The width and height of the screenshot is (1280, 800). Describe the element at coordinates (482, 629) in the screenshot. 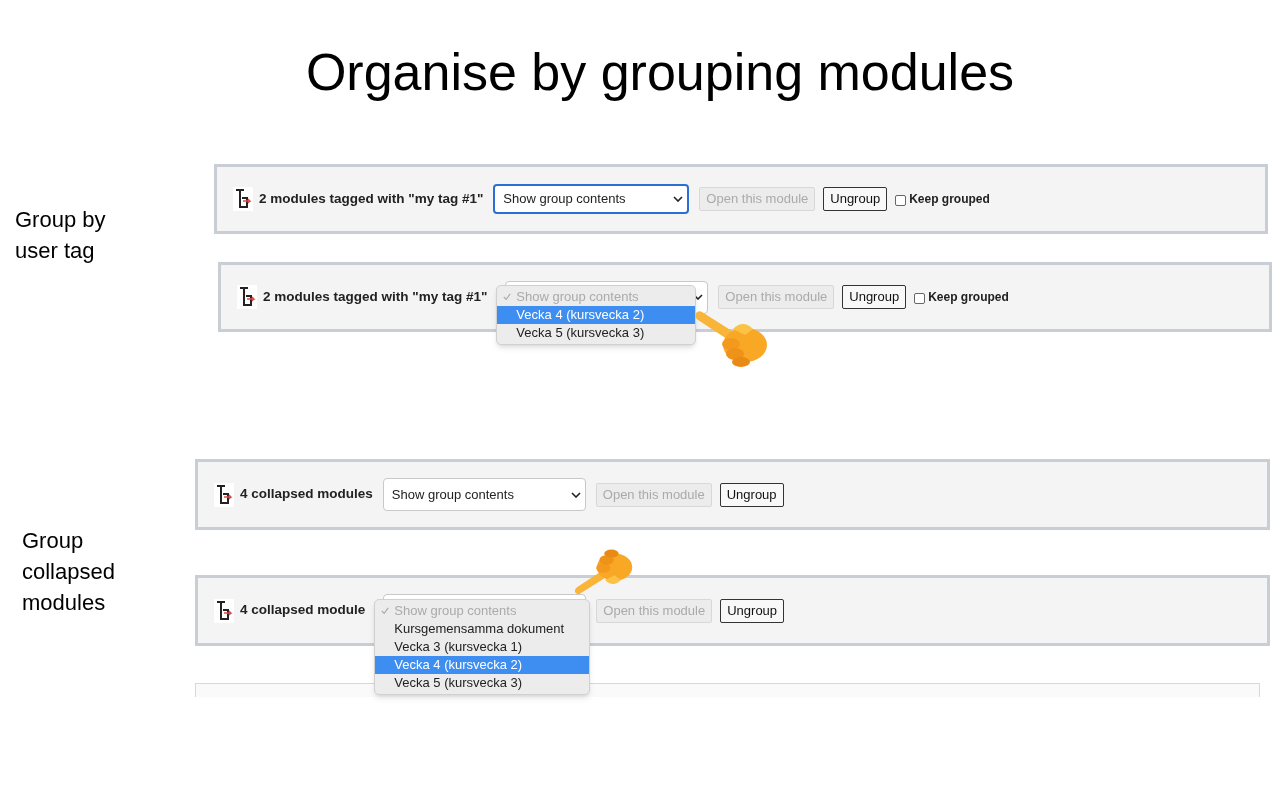

I see `menu-option: Kursgemensamma dokument` at that location.